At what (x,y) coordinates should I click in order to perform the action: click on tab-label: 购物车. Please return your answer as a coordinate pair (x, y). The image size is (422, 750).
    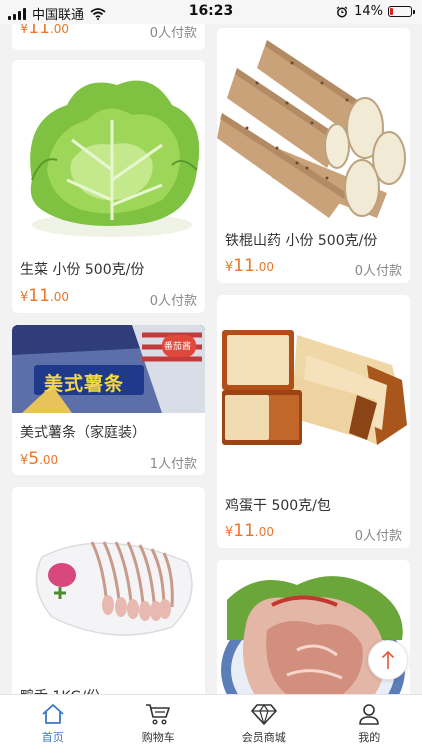
    Looking at the image, I should click on (158, 737).